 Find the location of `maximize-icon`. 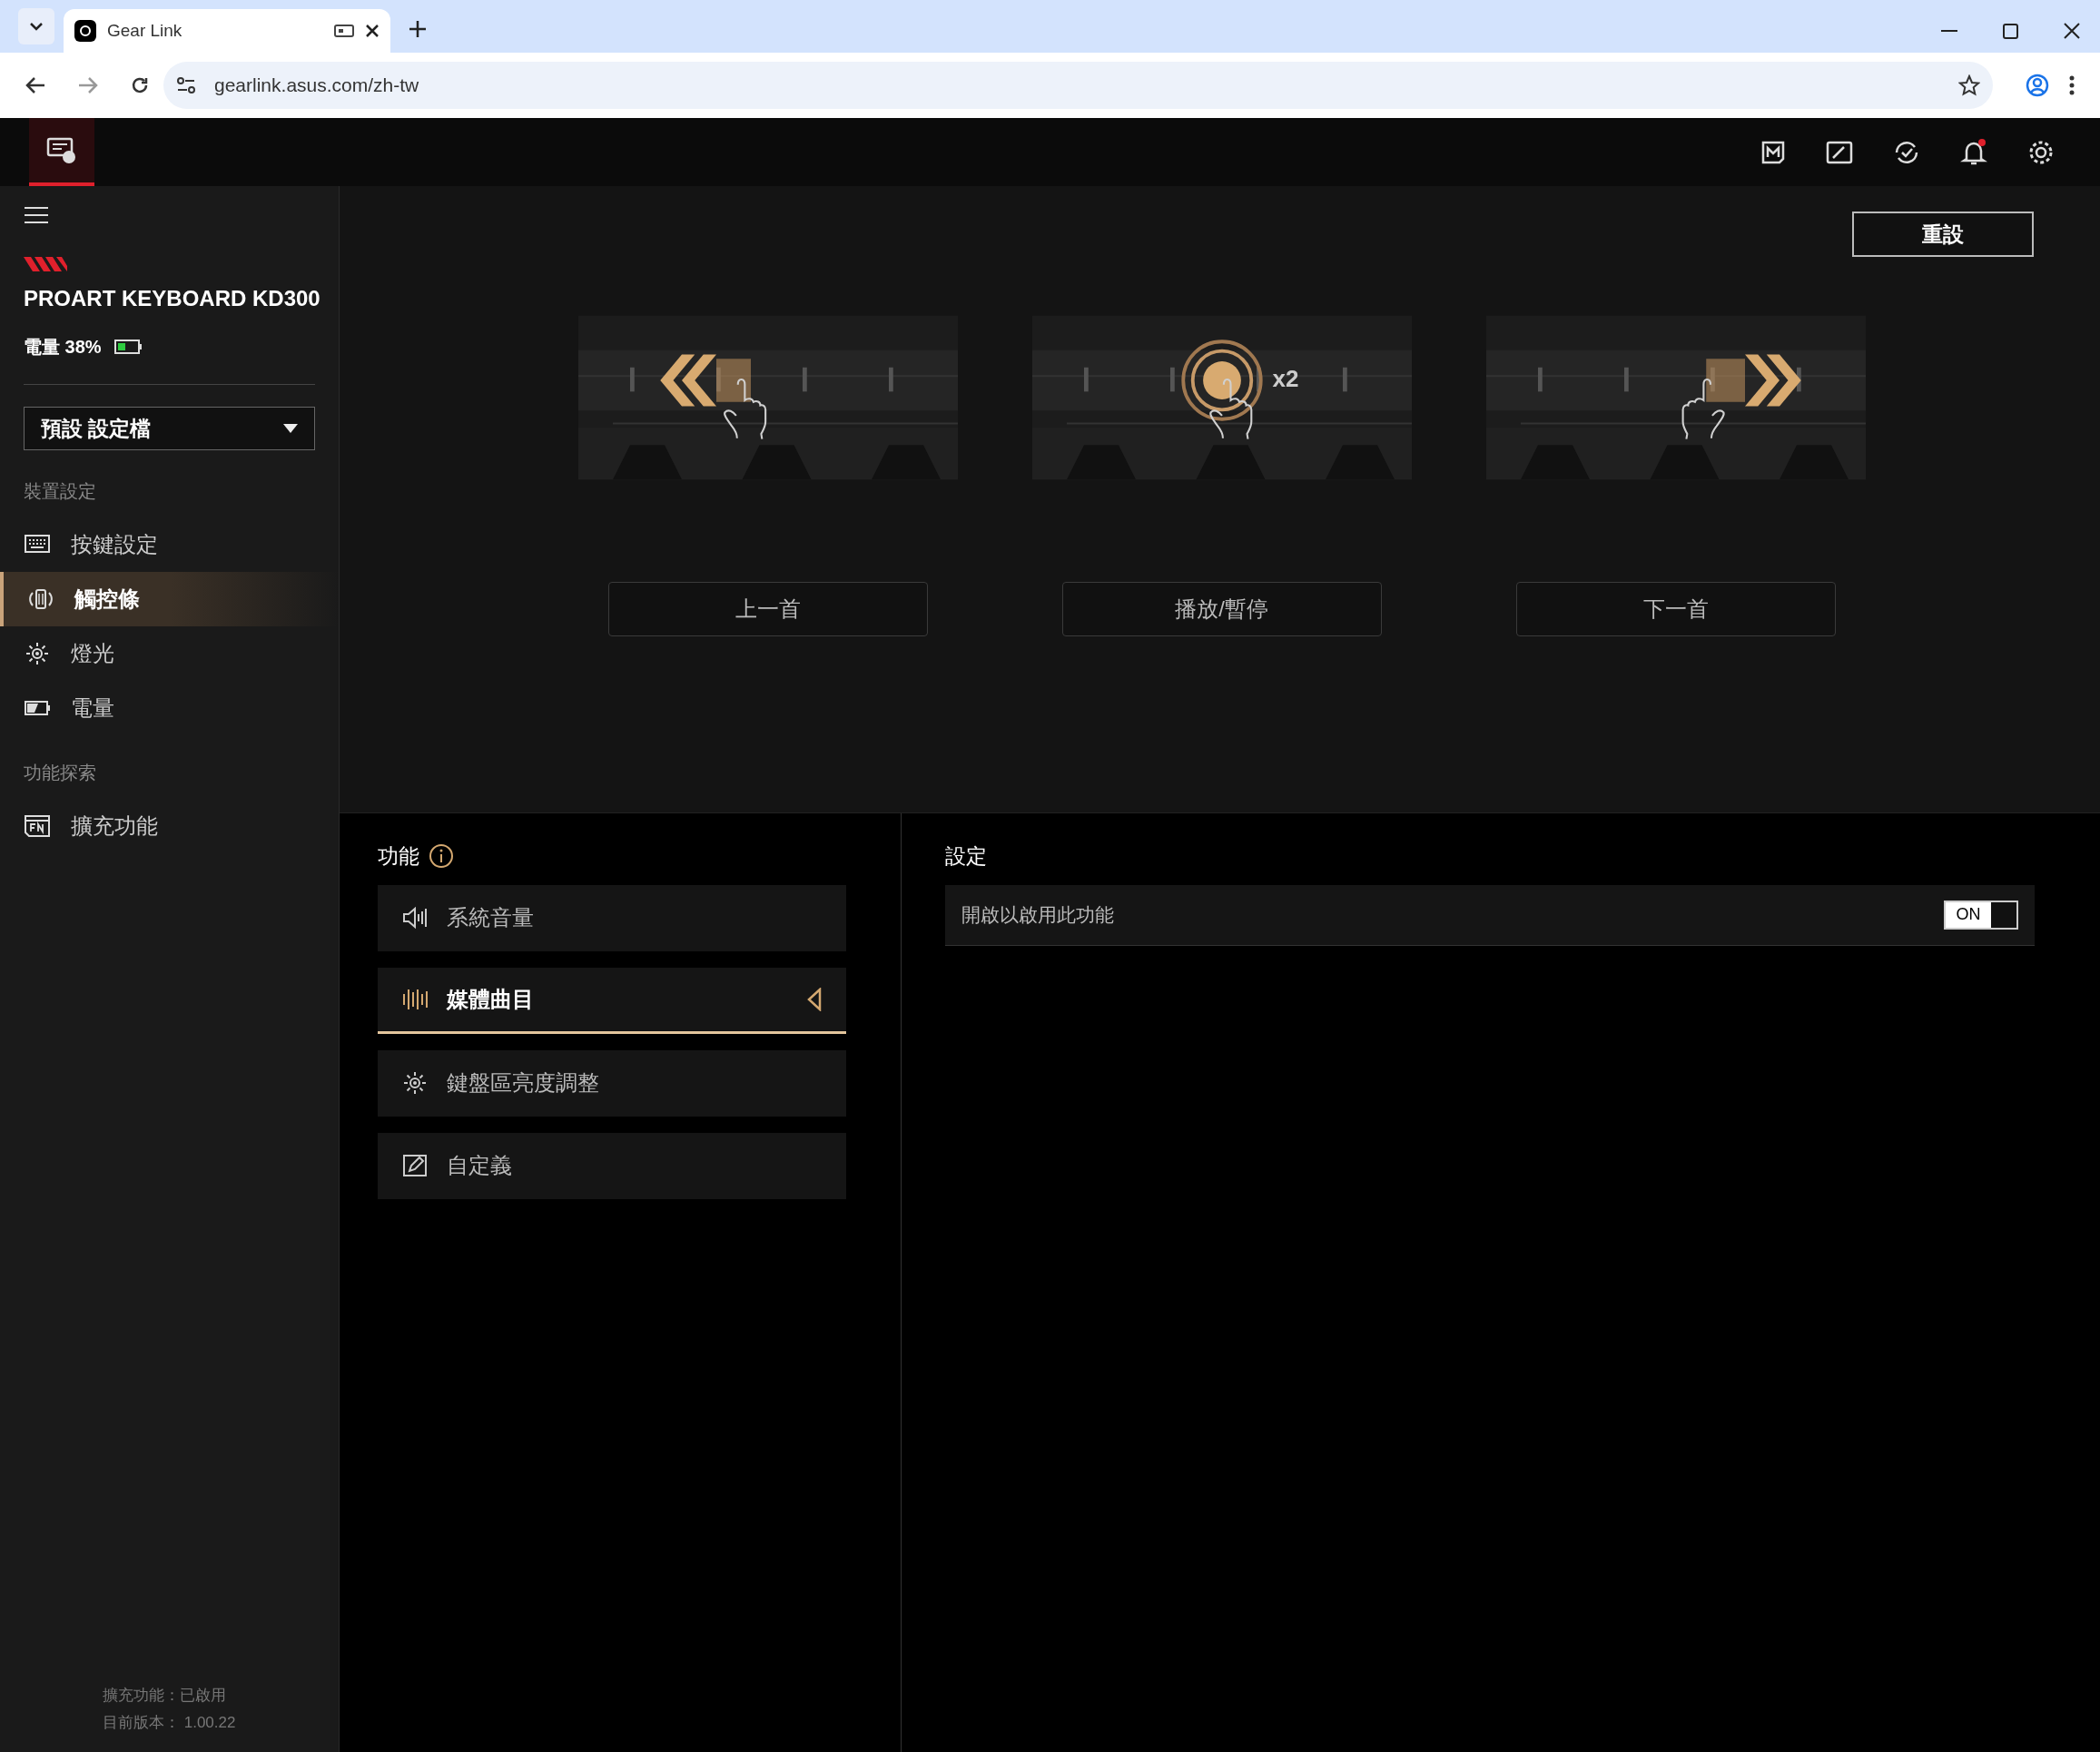

maximize-icon is located at coordinates (2010, 31).